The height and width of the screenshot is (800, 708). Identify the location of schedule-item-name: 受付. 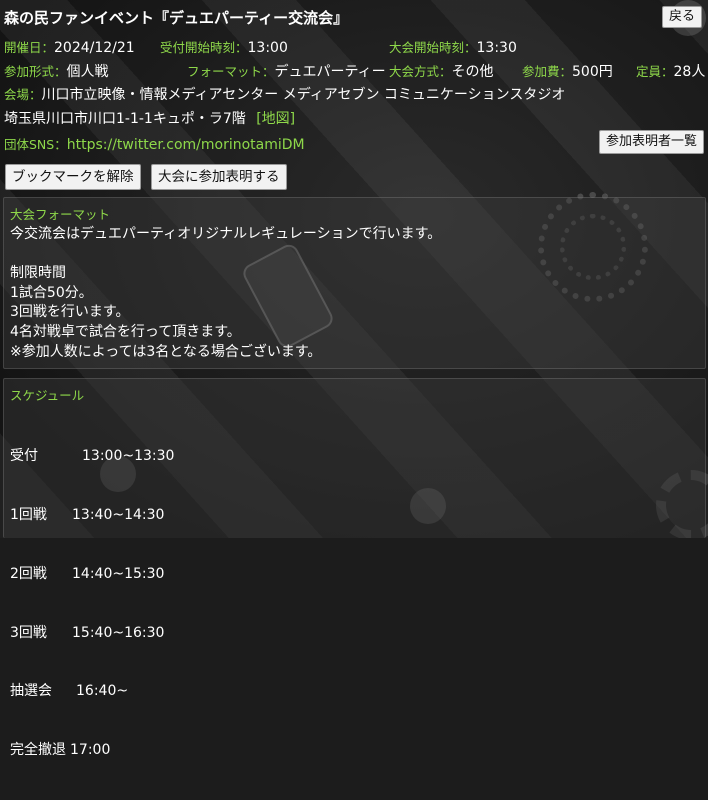
(24, 456).